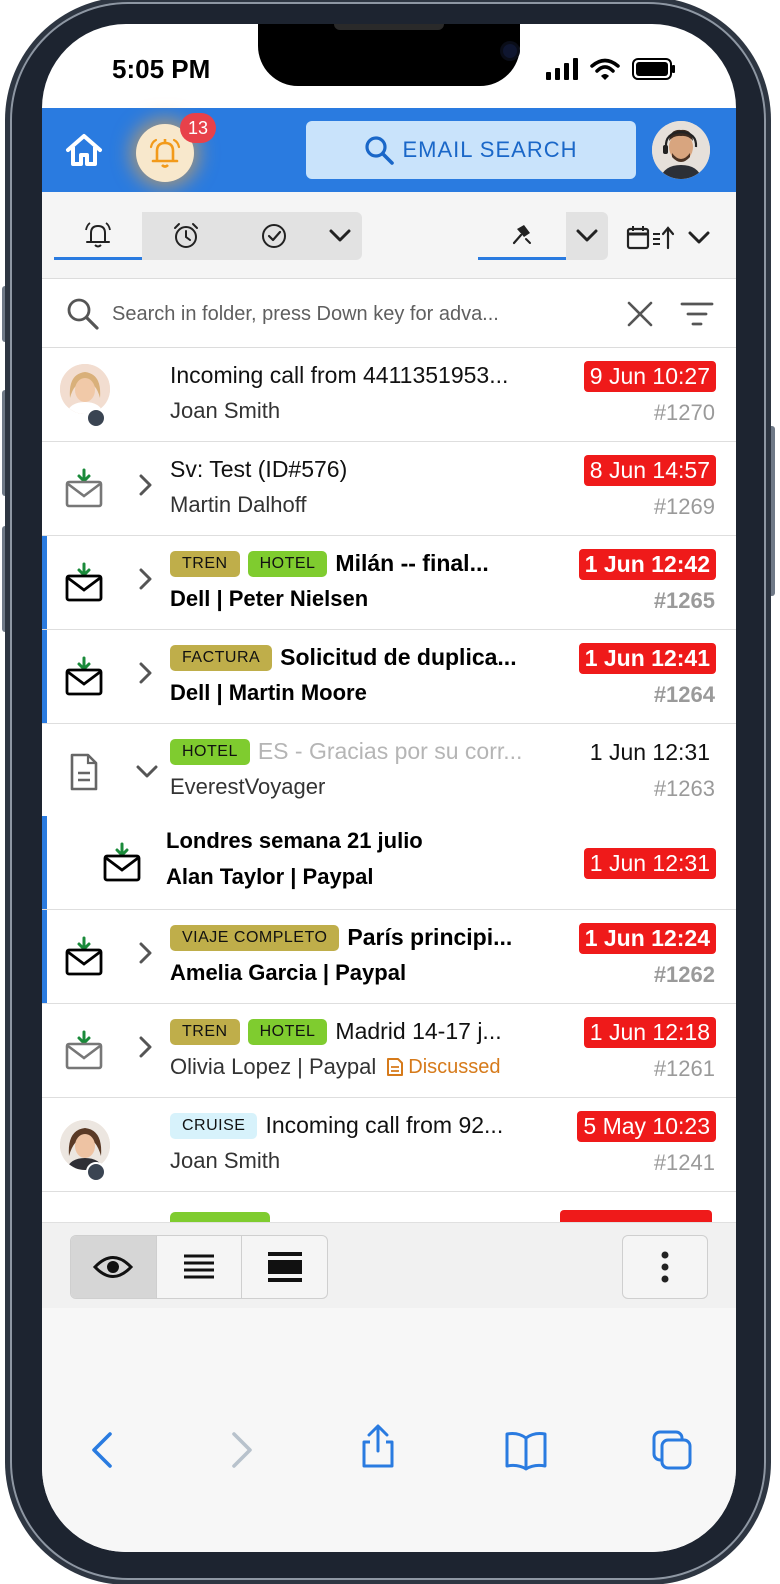  Describe the element at coordinates (697, 314) in the screenshot. I see `filter-options-icon` at that location.